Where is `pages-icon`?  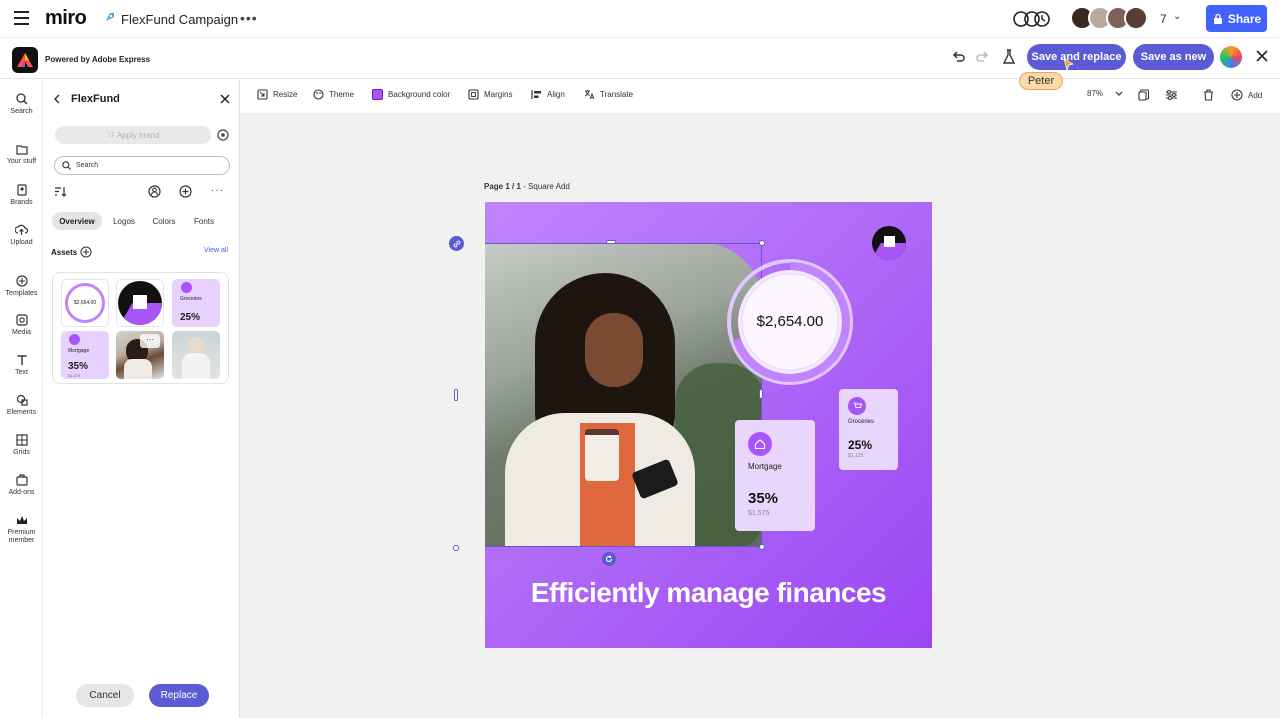 pages-icon is located at coordinates (1144, 95).